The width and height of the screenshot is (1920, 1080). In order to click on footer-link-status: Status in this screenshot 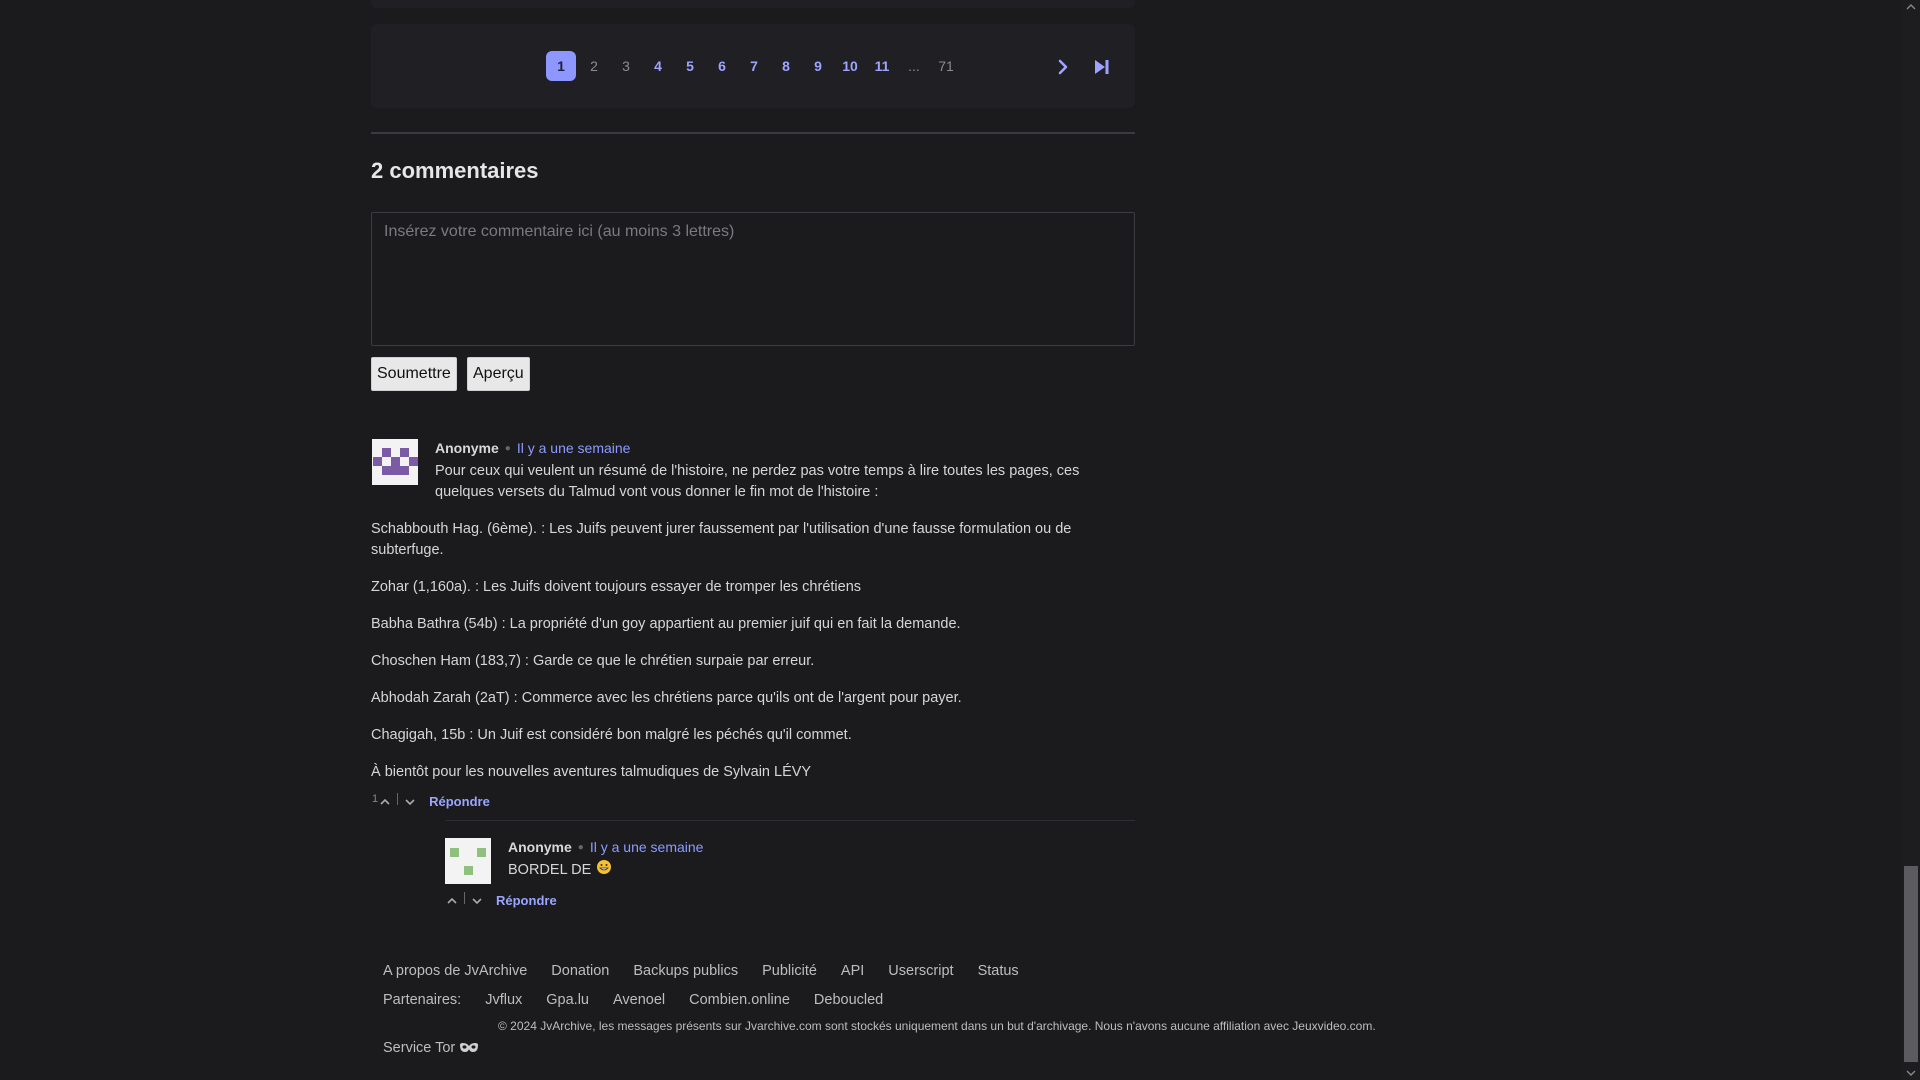, I will do `click(998, 971)`.